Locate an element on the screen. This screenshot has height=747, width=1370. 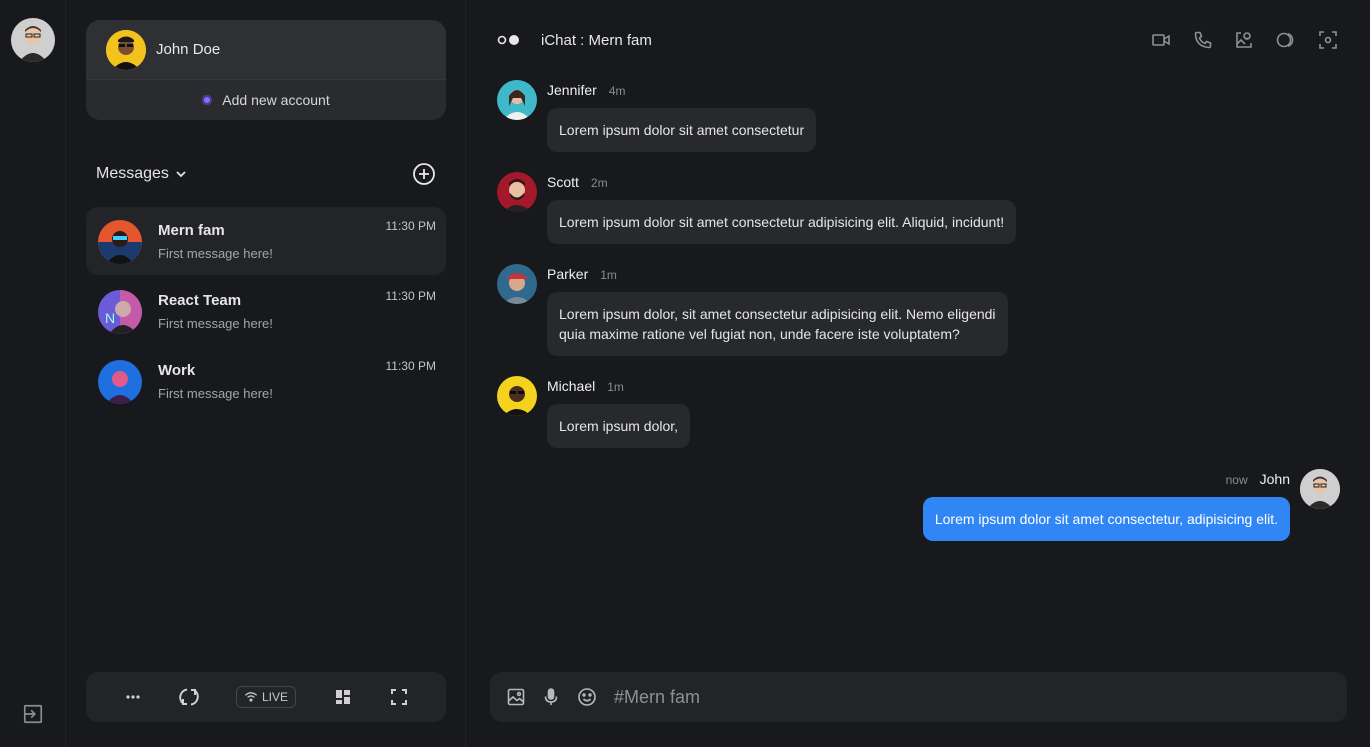
fullscreen-button is located at coordinates (399, 697).